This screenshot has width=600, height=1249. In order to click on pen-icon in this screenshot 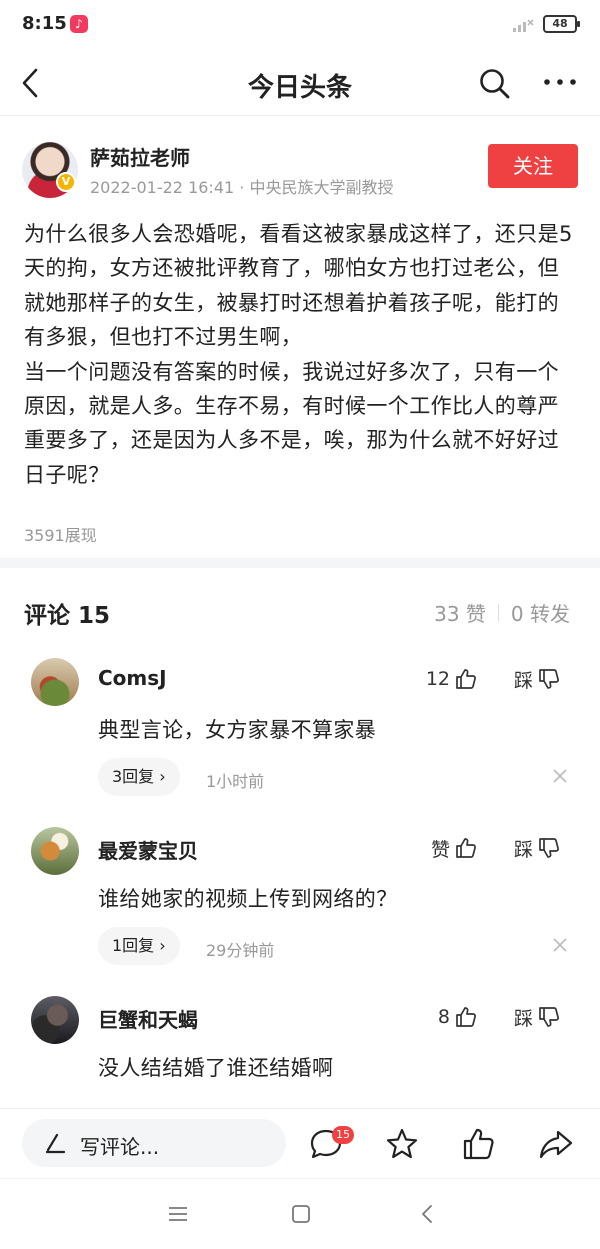, I will do `click(55, 1143)`.